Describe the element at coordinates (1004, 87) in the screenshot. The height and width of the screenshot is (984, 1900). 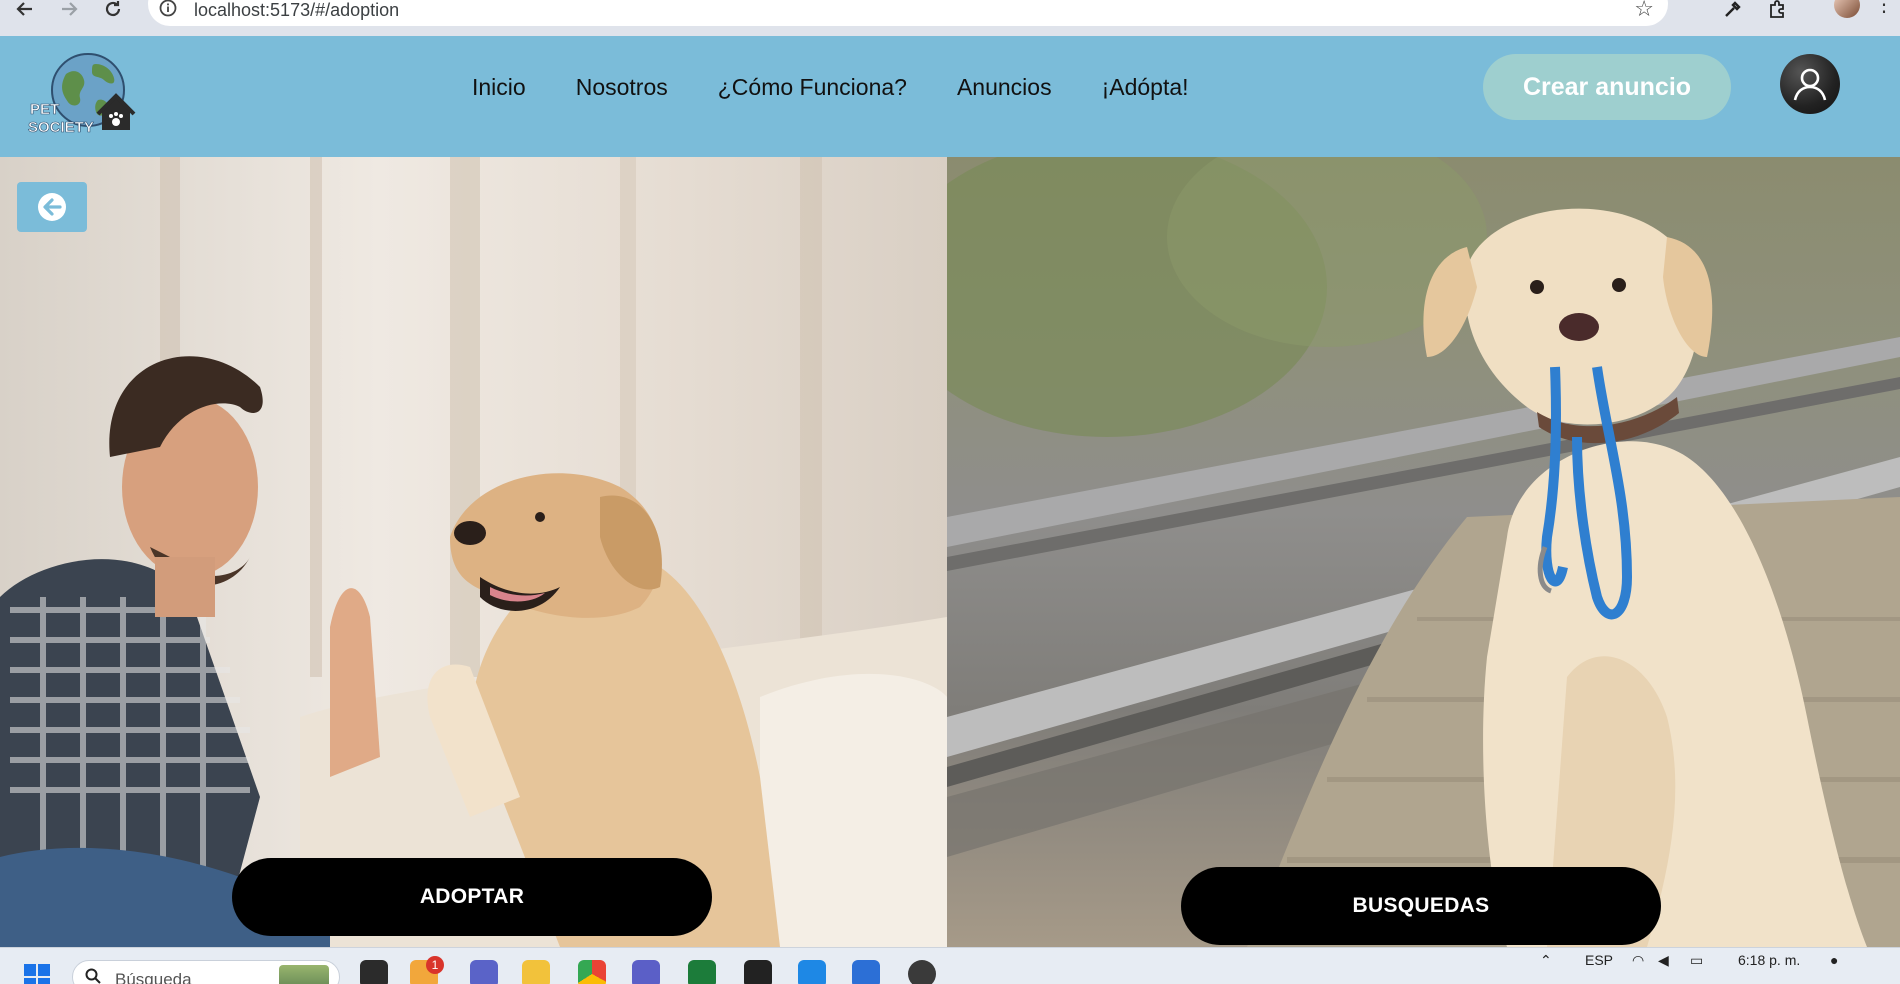
I see `nav-anuncios: Anuncios` at that location.